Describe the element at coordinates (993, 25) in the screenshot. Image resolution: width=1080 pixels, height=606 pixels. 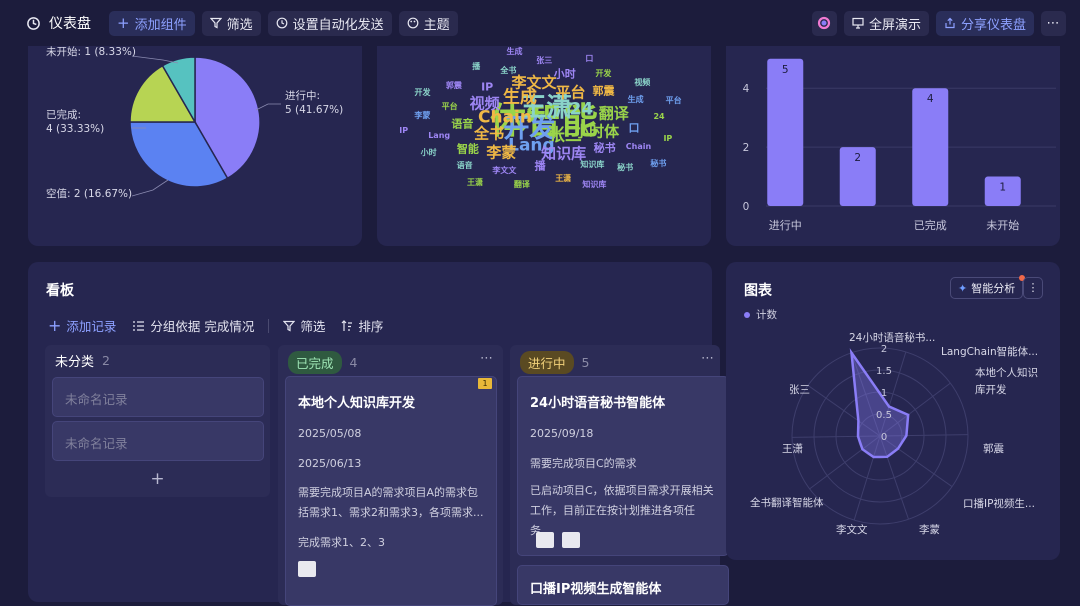
I see `share-label: 分享仪表盘` at that location.